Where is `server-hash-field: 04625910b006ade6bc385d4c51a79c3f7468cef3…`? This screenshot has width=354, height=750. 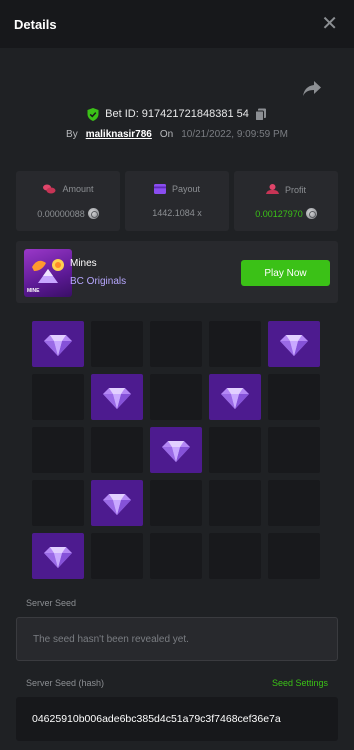 server-hash-field: 04625910b006ade6bc385d4c51a79c3f7468cef3… is located at coordinates (177, 719).